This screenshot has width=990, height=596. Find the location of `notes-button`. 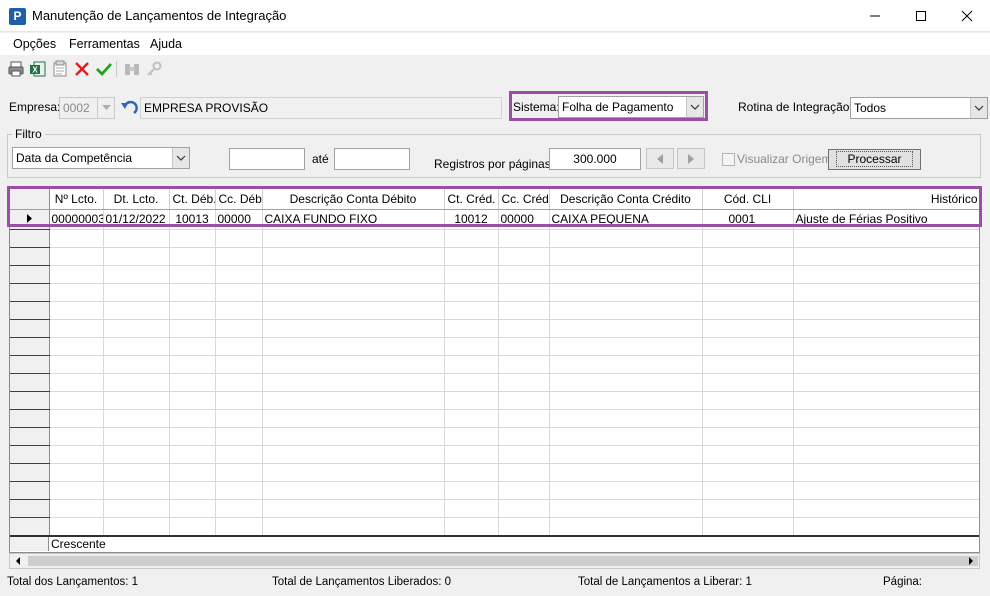

notes-button is located at coordinates (60, 69).